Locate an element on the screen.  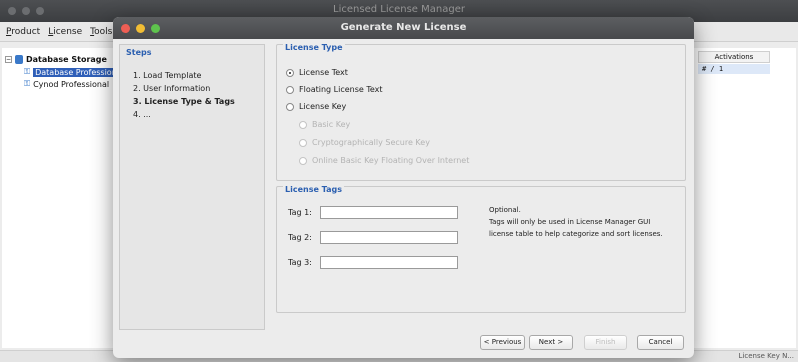
radio-label: License Text is located at coordinates (323, 72).